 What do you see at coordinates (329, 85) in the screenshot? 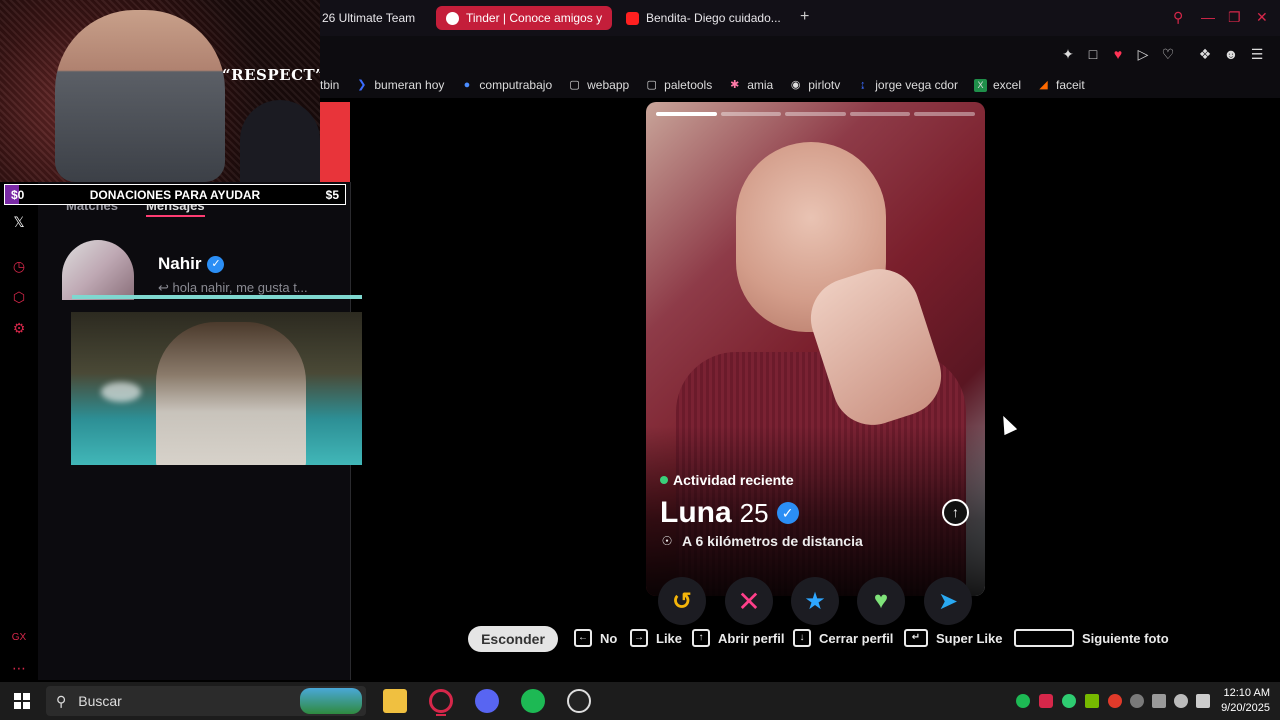
I see `bookmark-tbin: tbin` at bounding box center [329, 85].